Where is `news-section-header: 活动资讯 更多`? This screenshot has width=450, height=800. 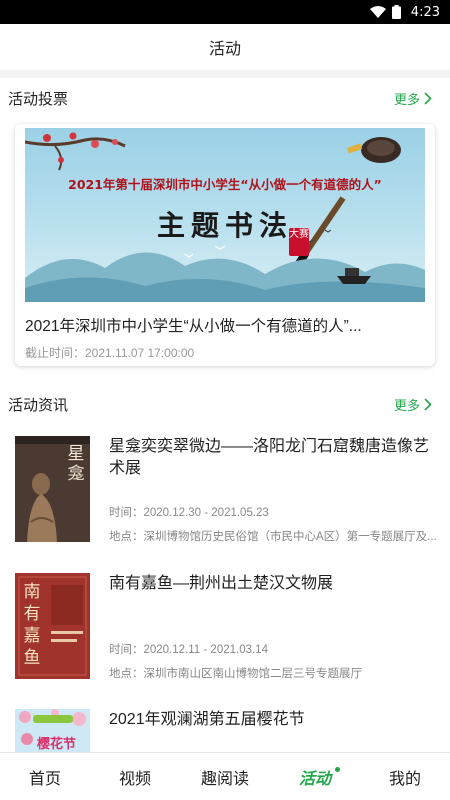
news-section-header: 活动资讯 更多 is located at coordinates (225, 404).